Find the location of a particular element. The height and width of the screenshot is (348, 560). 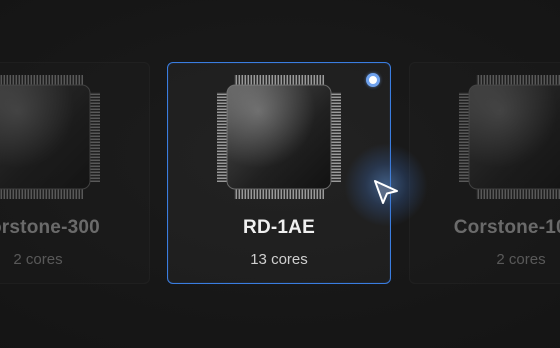

board-name: RD-1AE is located at coordinates (279, 227).